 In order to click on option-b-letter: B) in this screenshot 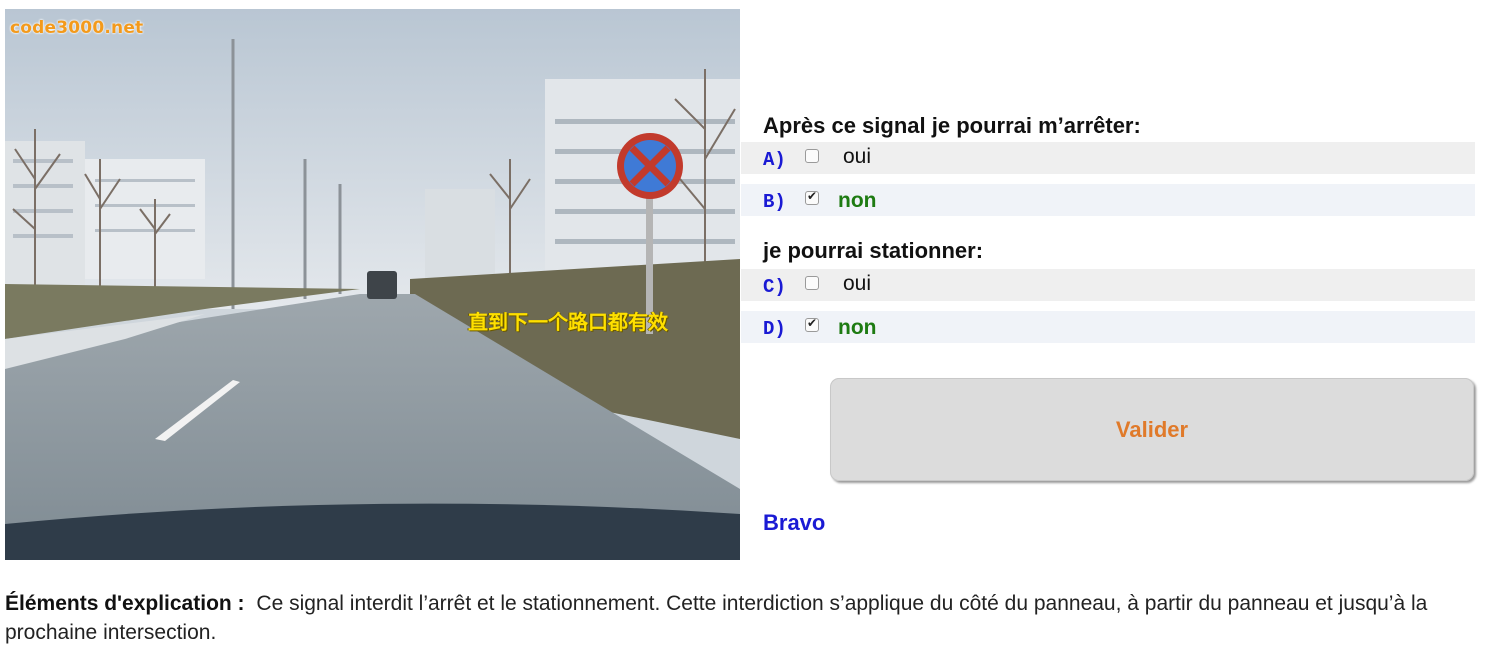, I will do `click(774, 202)`.